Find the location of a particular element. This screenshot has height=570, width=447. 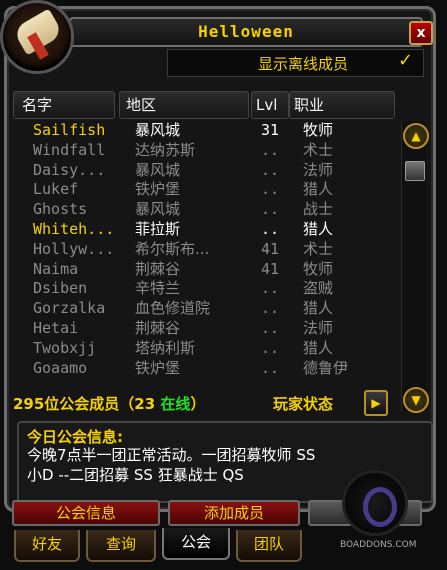

column-header-class: 职业 is located at coordinates (342, 105).